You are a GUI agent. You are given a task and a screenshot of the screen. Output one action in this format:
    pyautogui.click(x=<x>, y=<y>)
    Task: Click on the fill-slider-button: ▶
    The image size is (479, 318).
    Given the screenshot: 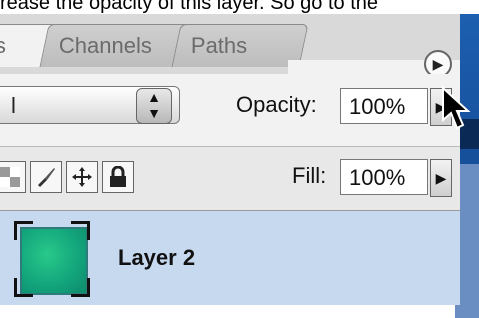 What is the action you would take?
    pyautogui.click(x=441, y=178)
    